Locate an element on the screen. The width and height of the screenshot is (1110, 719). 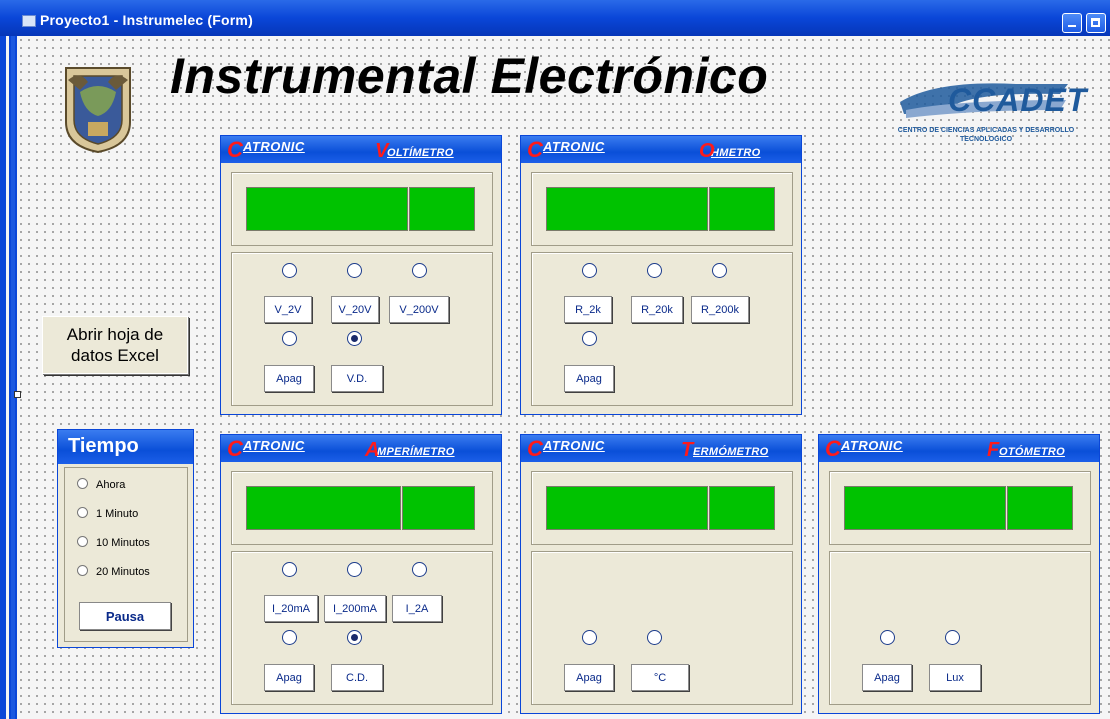
i-2a-button: I_2A is located at coordinates (417, 608).